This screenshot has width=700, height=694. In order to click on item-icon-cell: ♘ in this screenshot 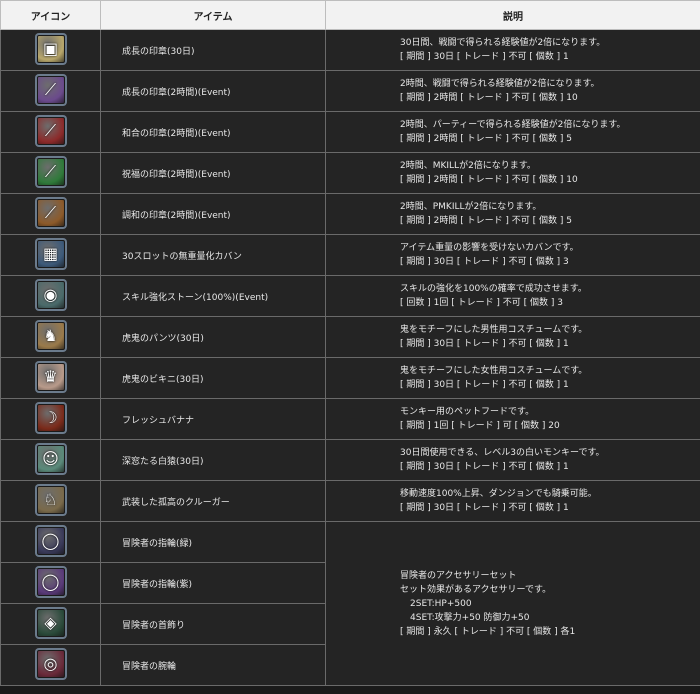, I will do `click(50, 501)`.